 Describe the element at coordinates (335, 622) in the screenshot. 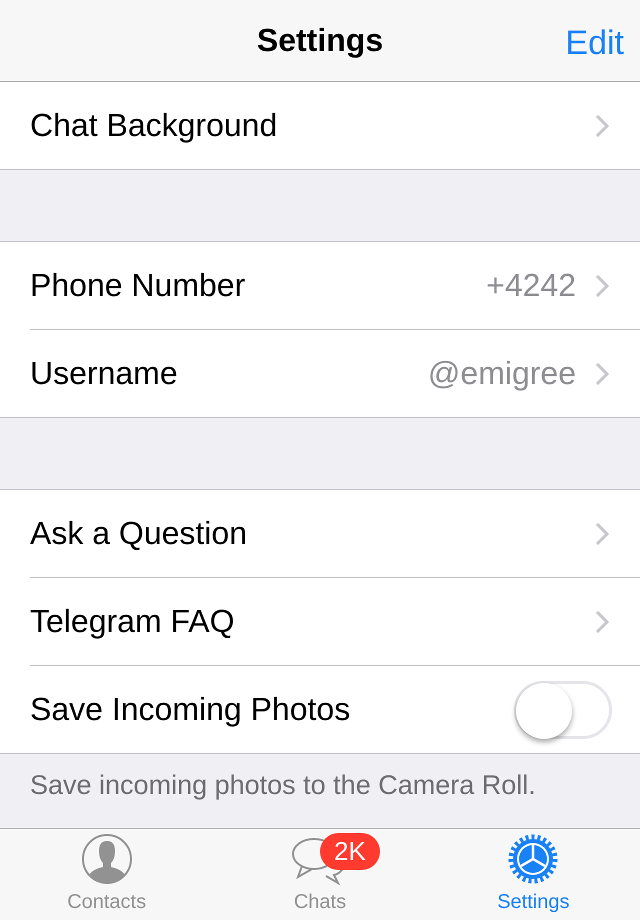

I see `settings-row: Telegram FAQ` at that location.